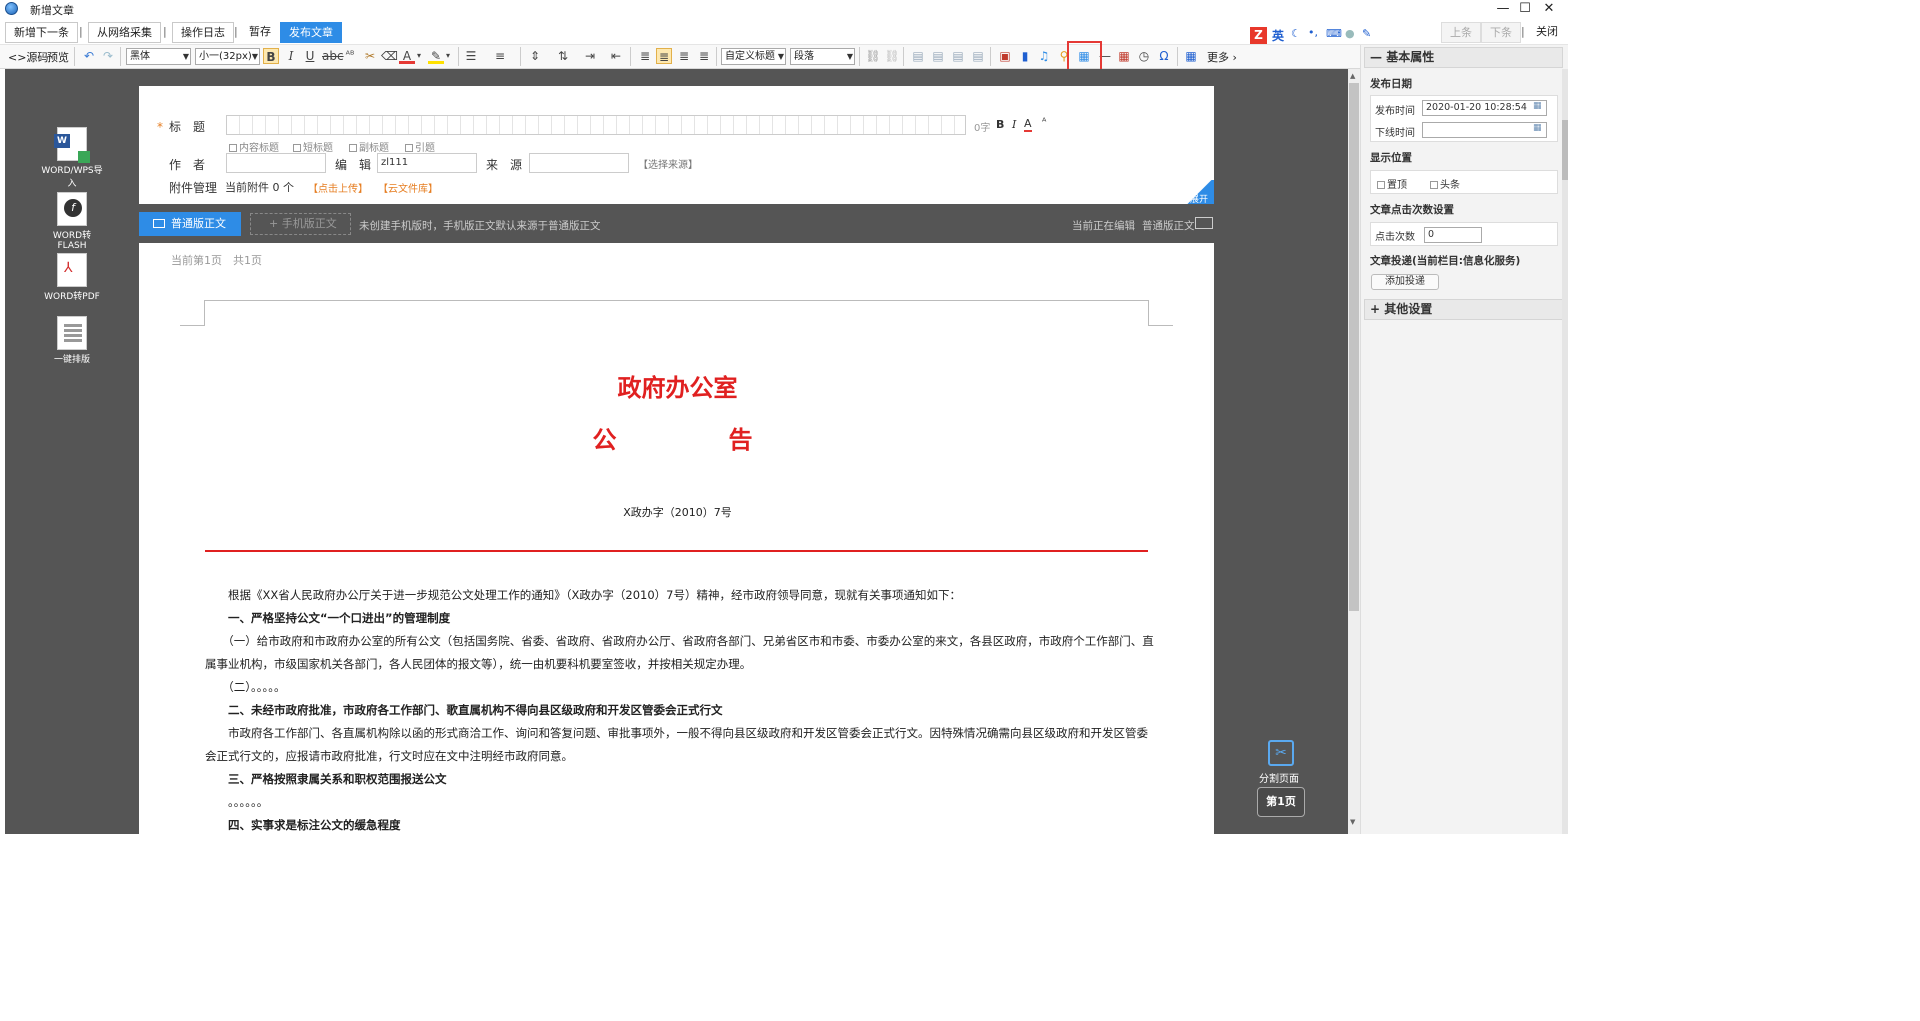  What do you see at coordinates (350, 56) in the screenshot?
I see `spellcheck-icon: ᴬᴮ` at bounding box center [350, 56].